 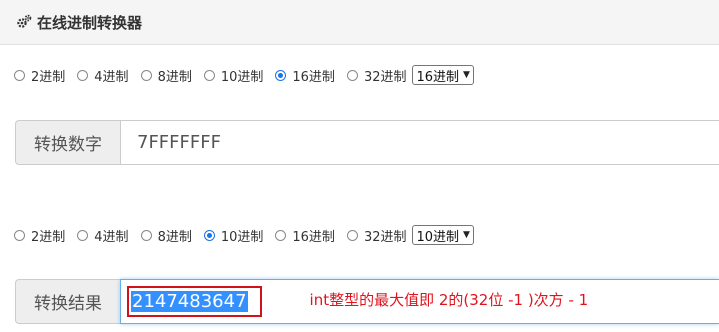 I want to click on input-radio-base-10: 10进制, so click(x=233, y=75).